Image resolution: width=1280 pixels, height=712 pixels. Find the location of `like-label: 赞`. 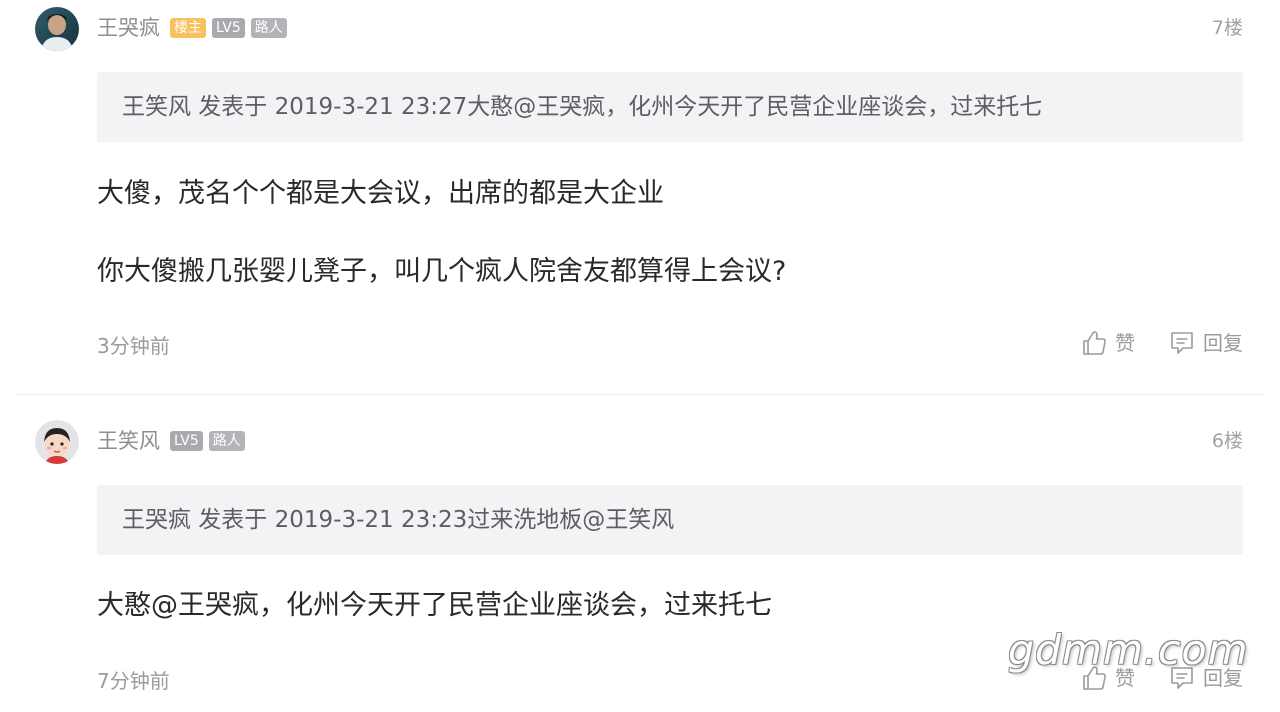

like-label: 赞 is located at coordinates (1125, 343).